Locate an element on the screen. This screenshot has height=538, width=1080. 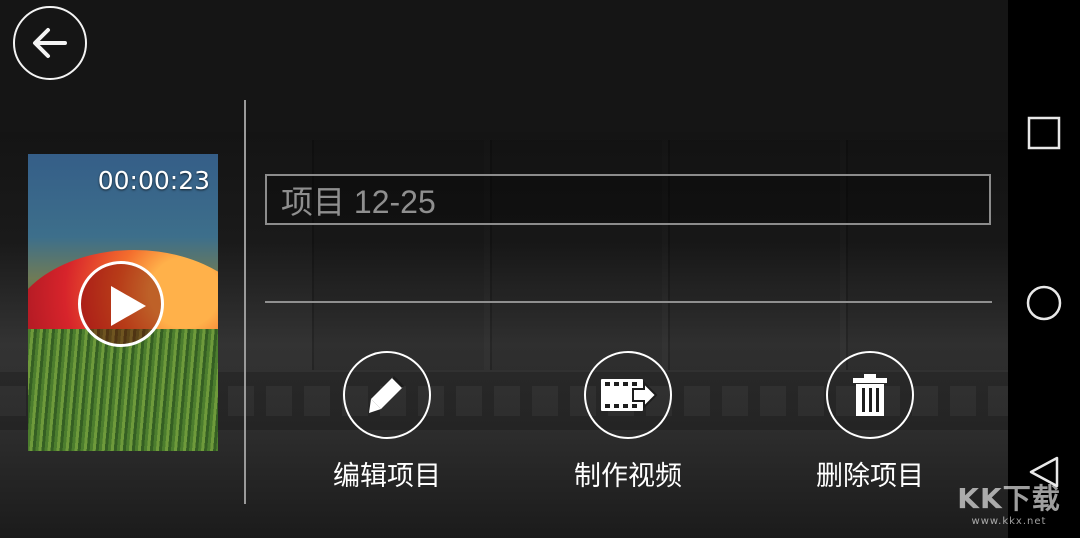
video-duration: 00:00:23 is located at coordinates (153, 180).